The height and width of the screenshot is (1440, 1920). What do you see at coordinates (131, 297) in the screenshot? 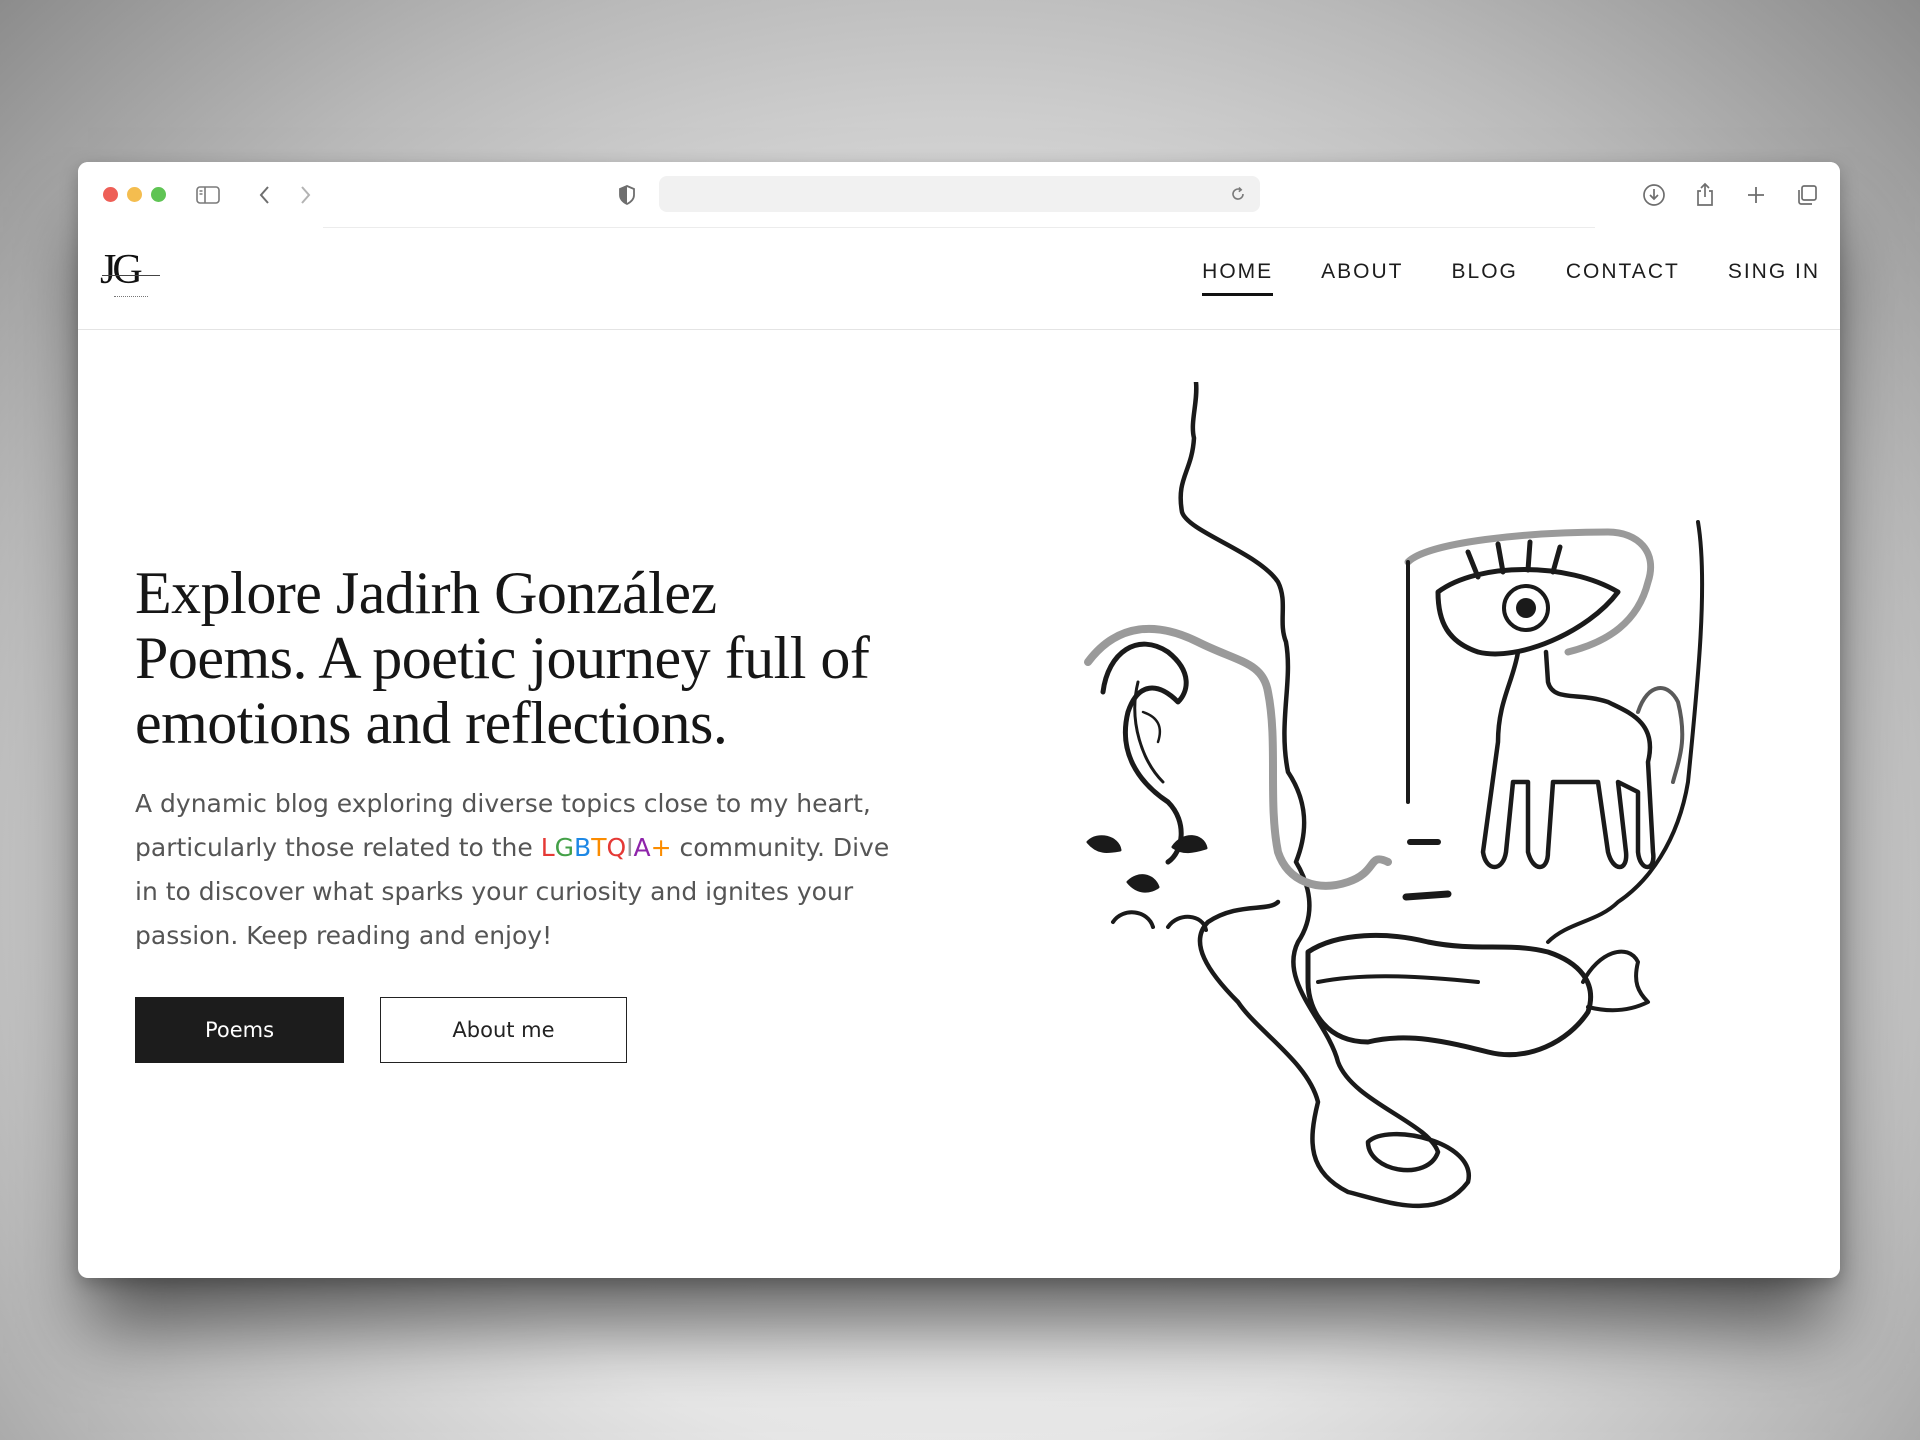
I see `logo-dots` at bounding box center [131, 297].